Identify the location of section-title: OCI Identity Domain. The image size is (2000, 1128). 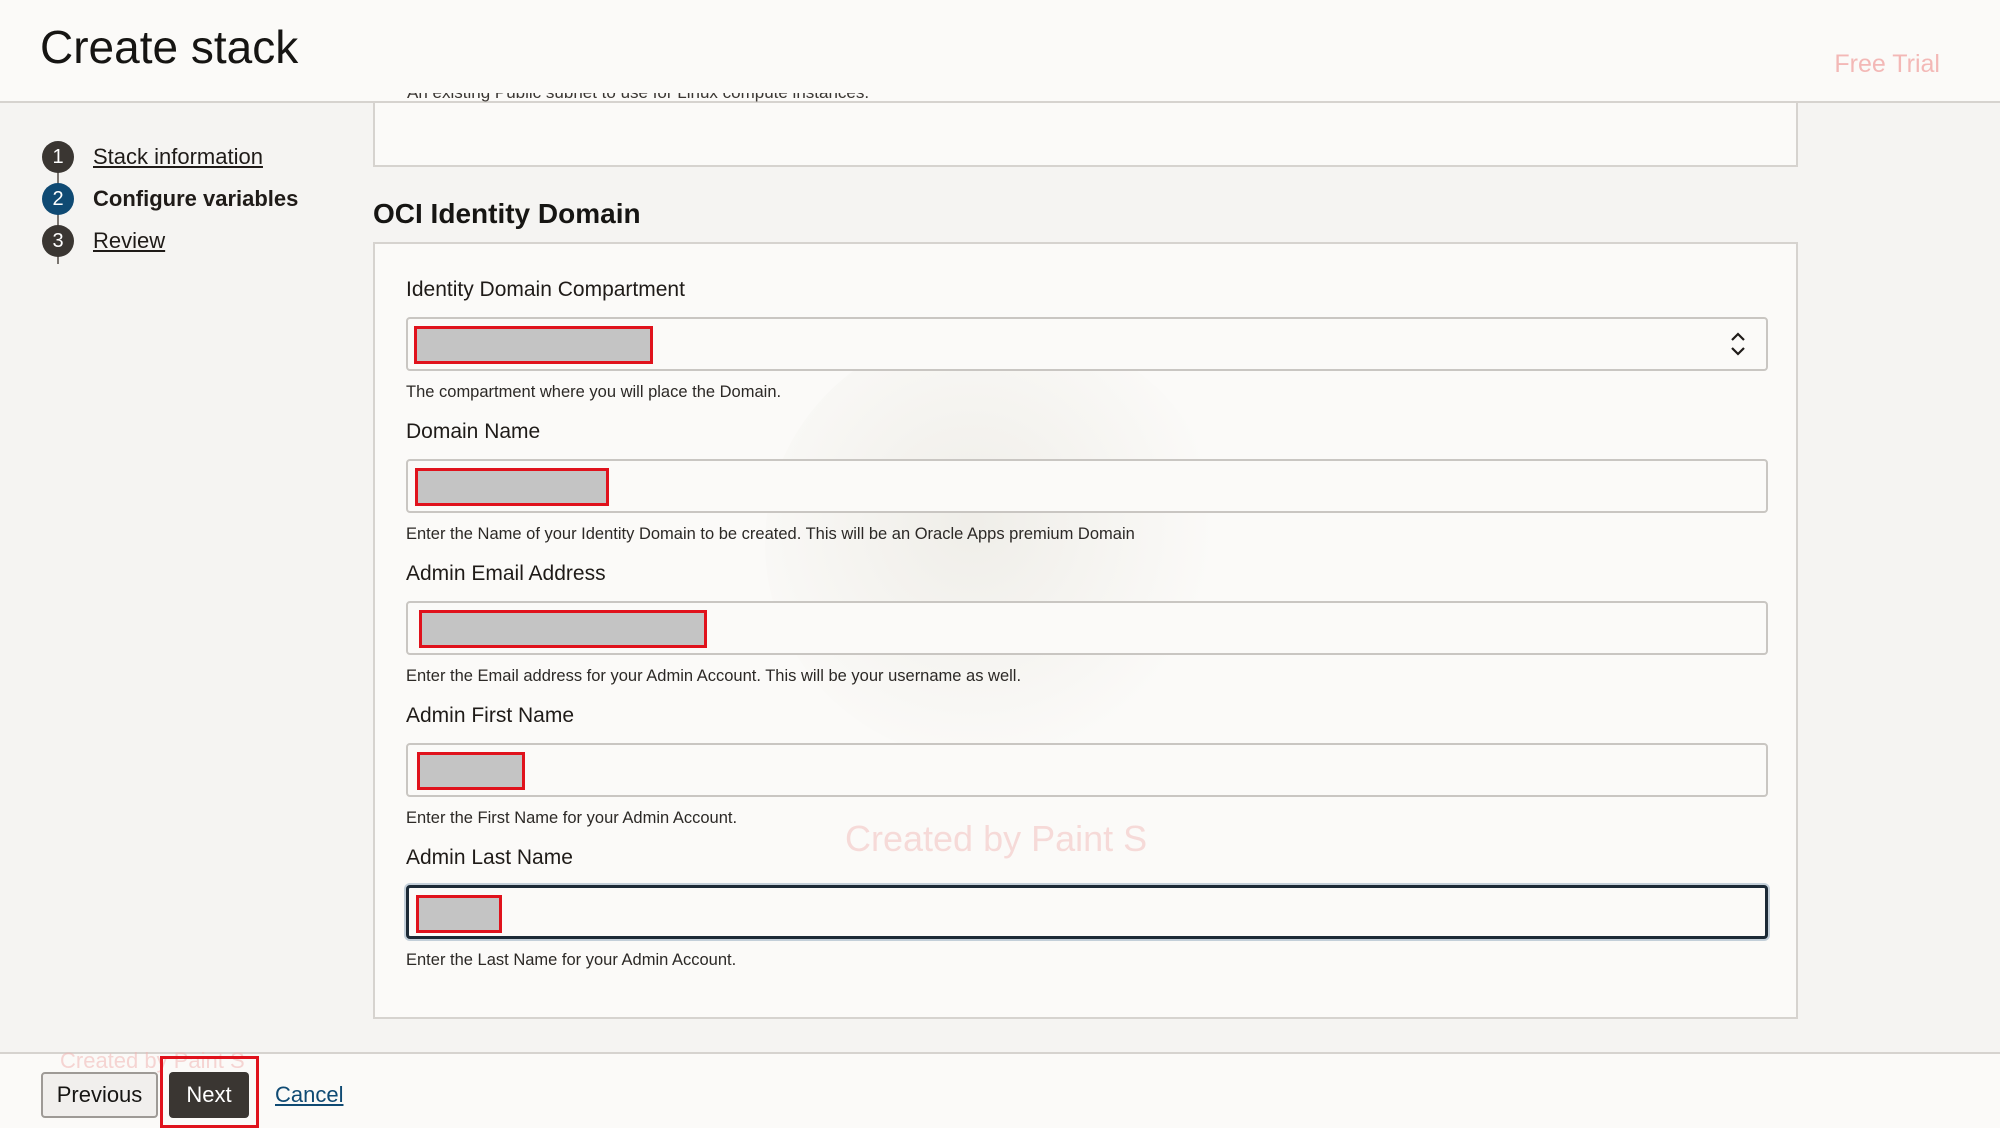
(507, 213).